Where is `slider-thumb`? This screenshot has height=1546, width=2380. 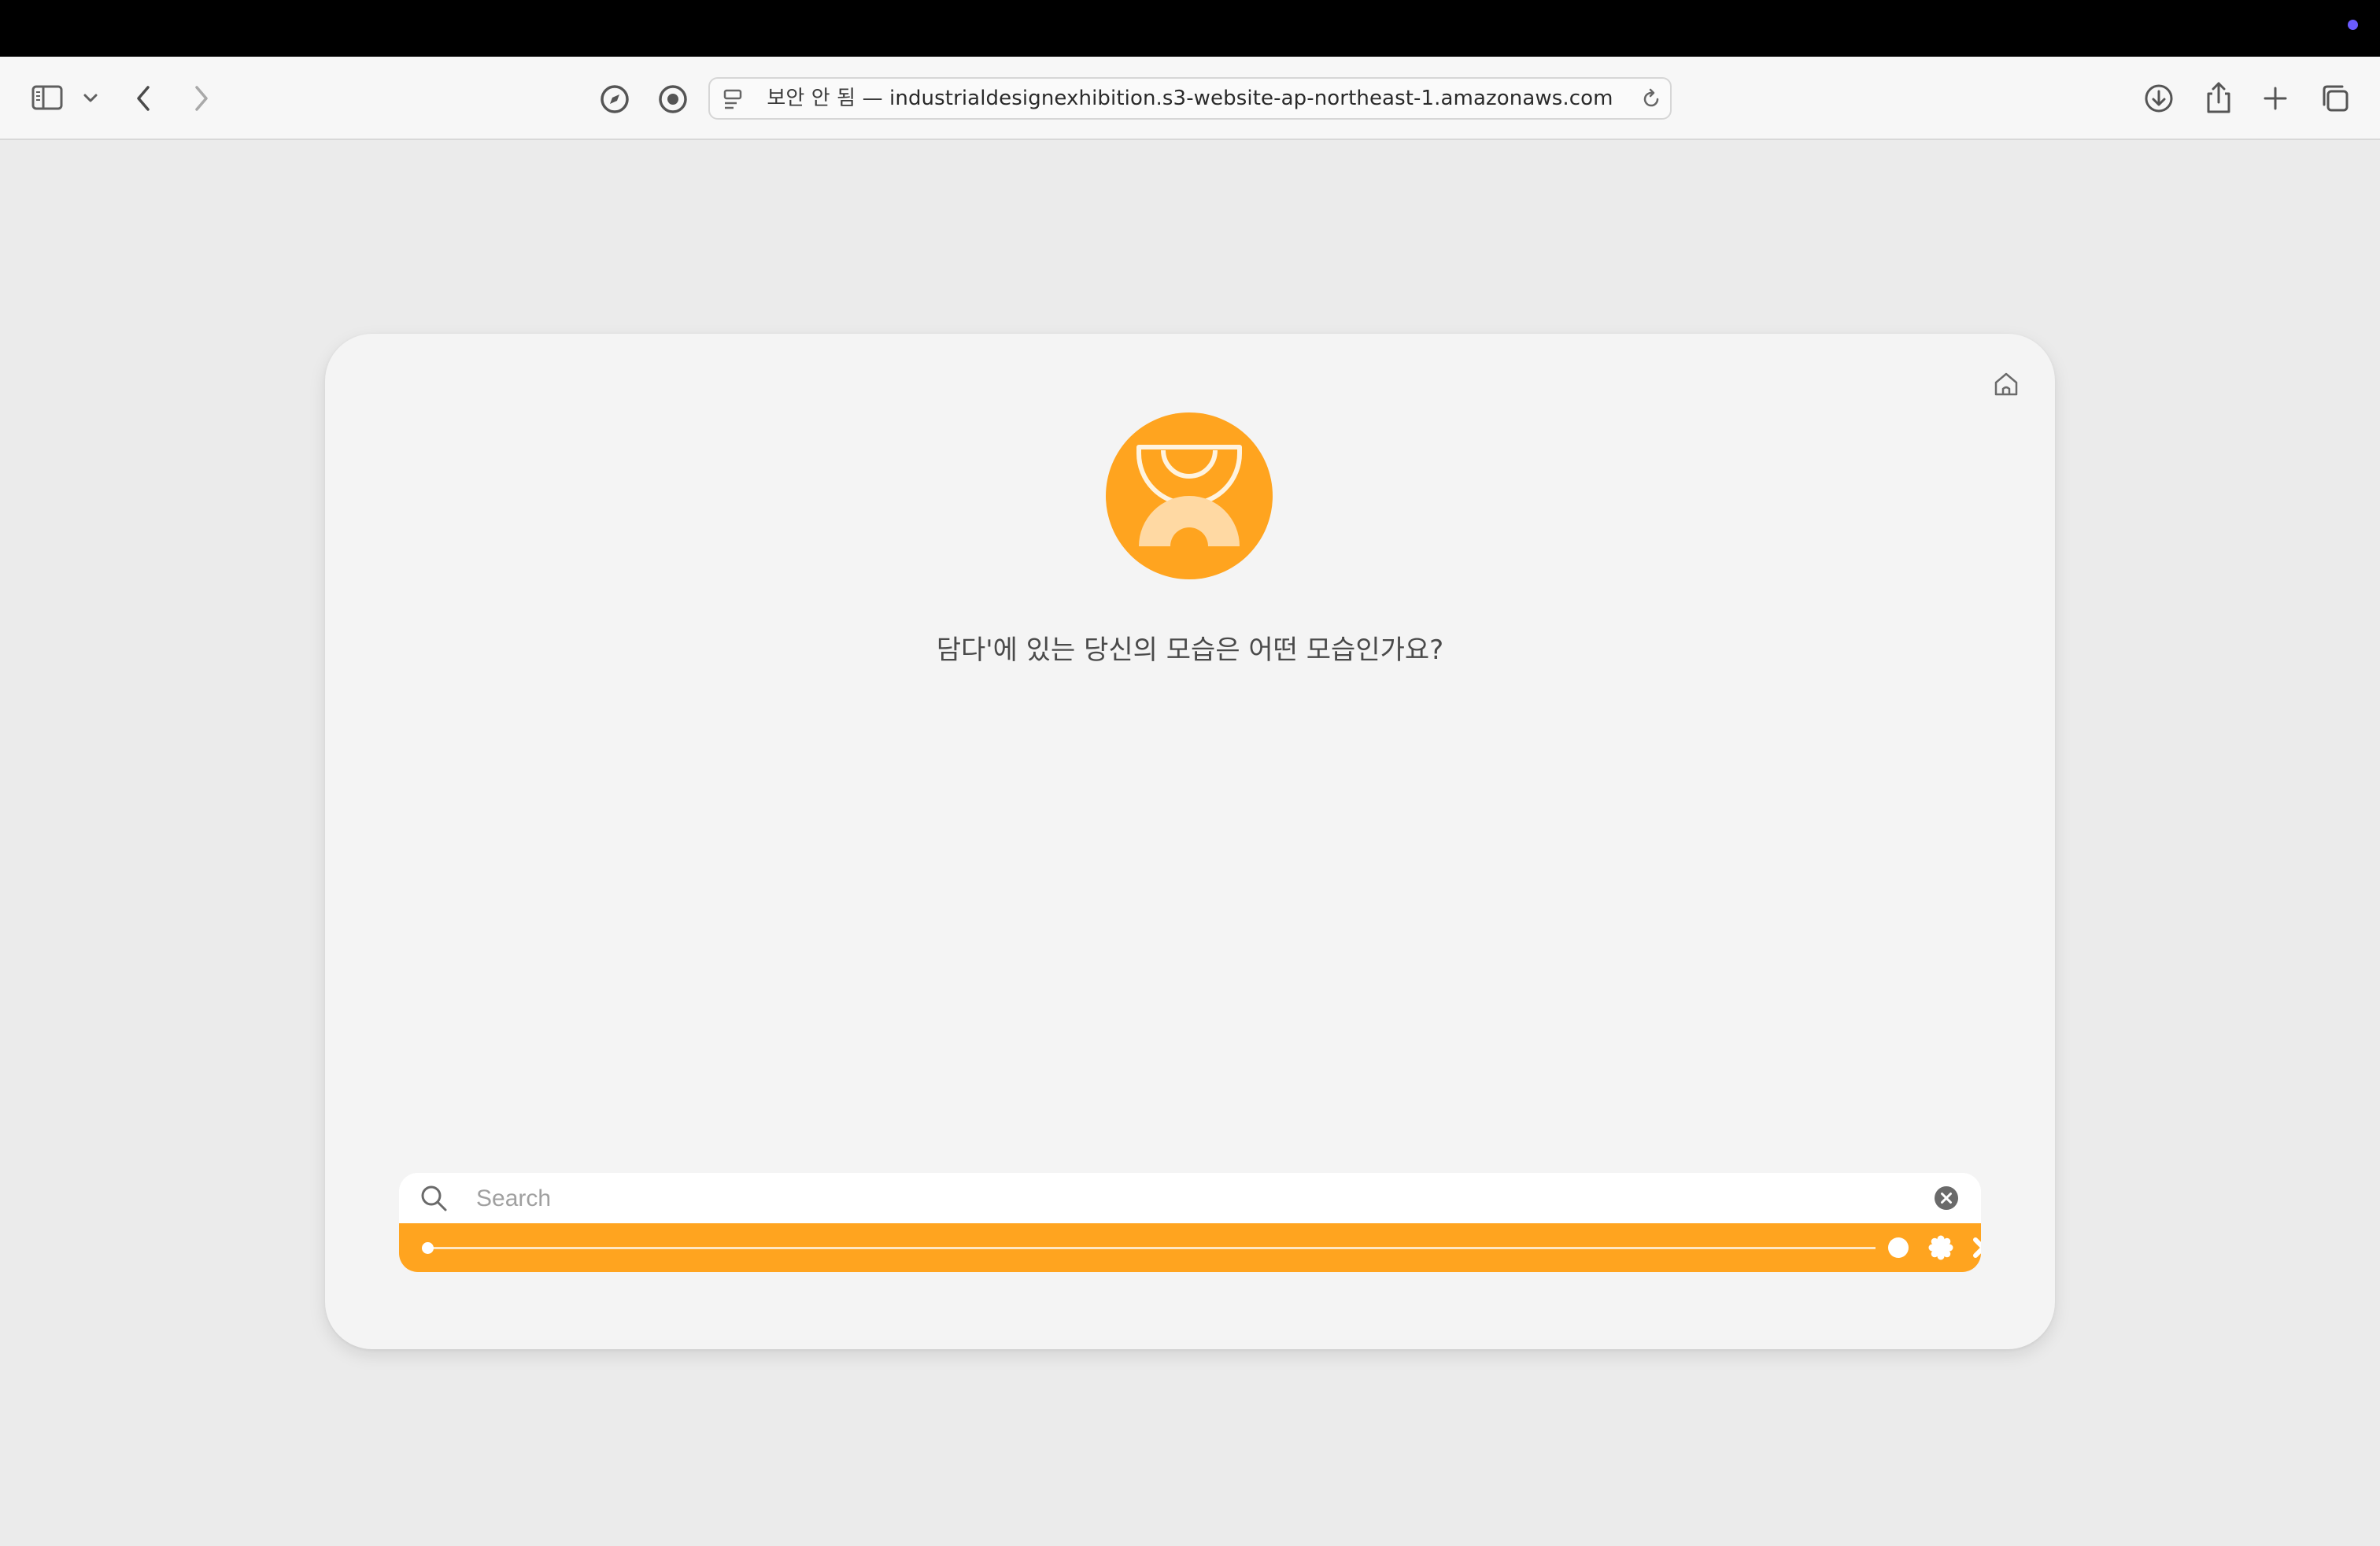 slider-thumb is located at coordinates (428, 1248).